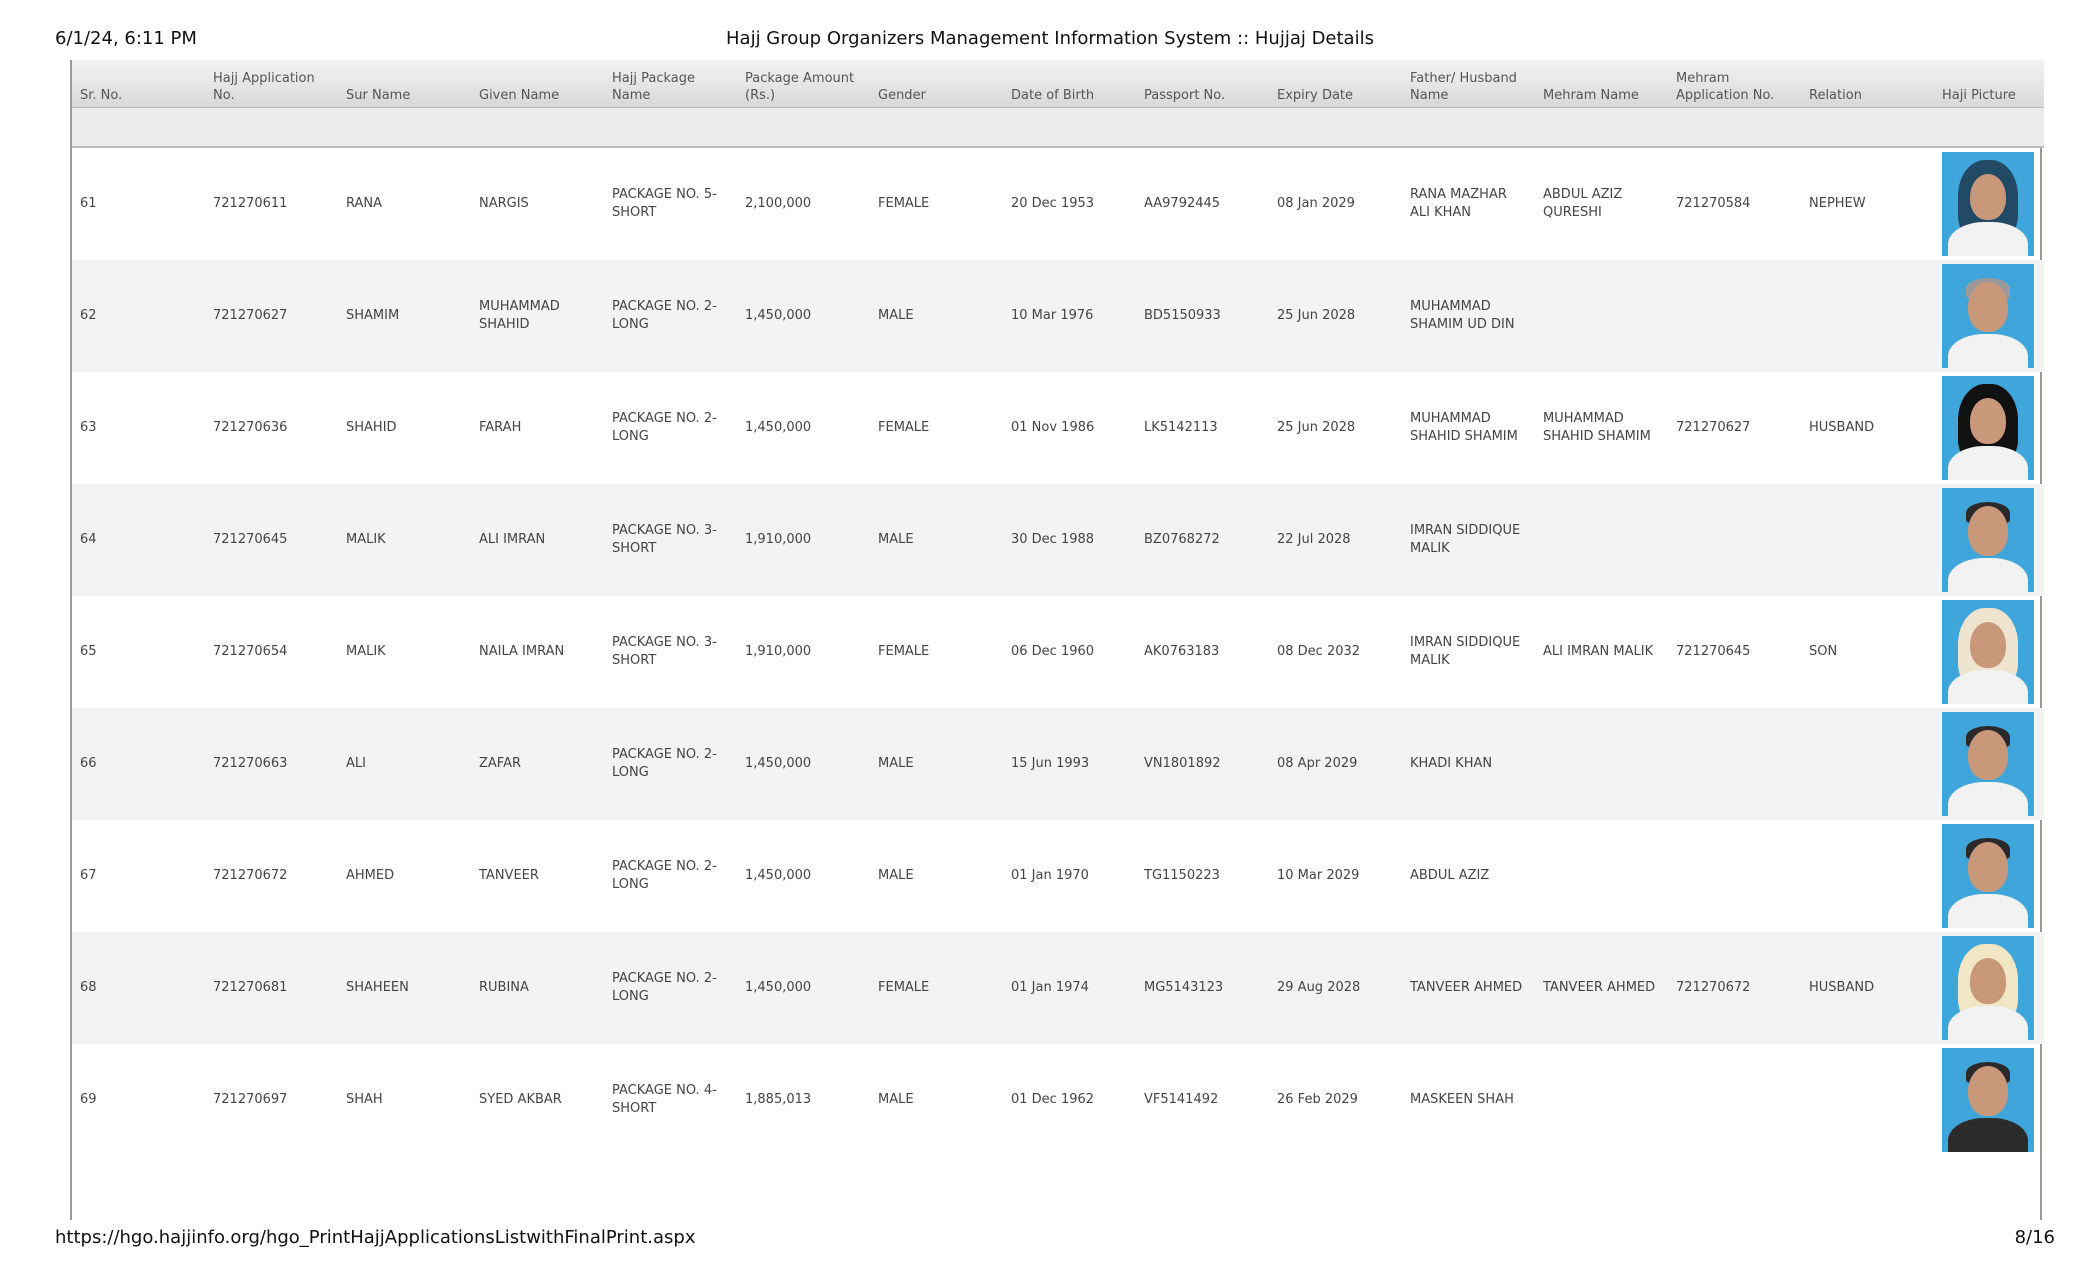 Image resolution: width=2100 pixels, height=1275 pixels. I want to click on cell-given-name: ZAFAR, so click(537, 764).